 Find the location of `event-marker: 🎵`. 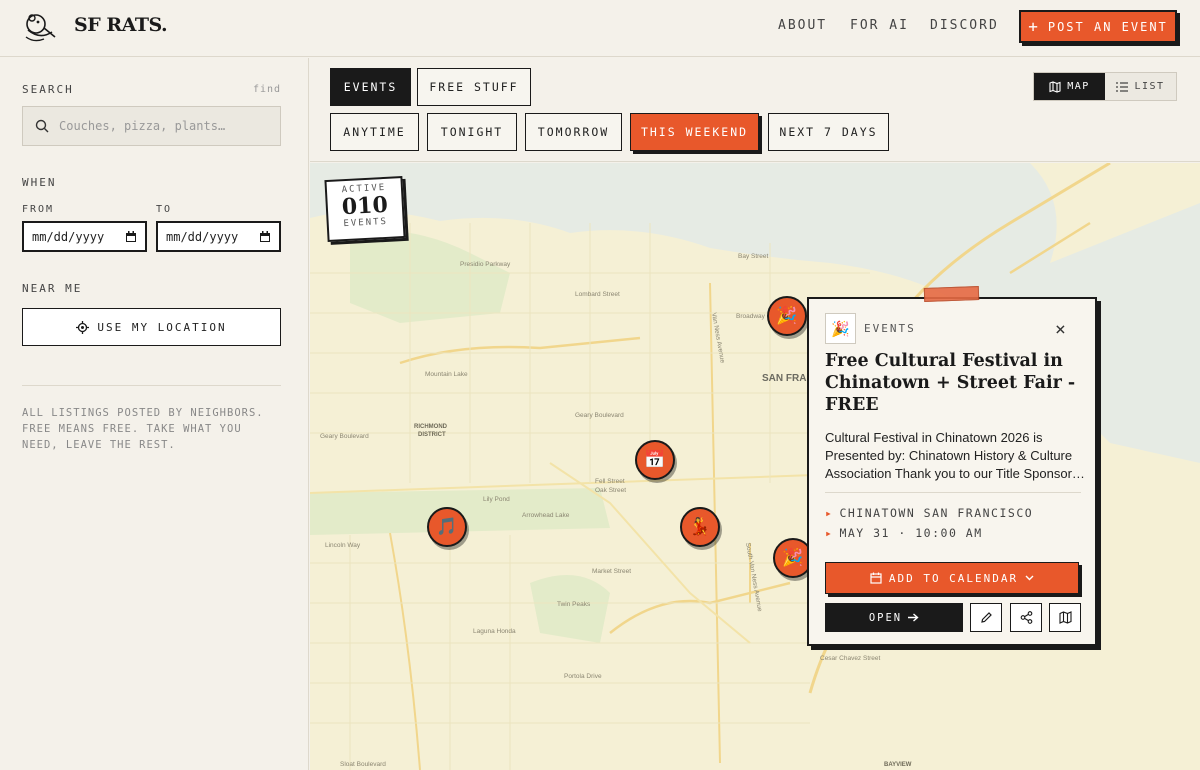

event-marker: 🎵 is located at coordinates (447, 527).